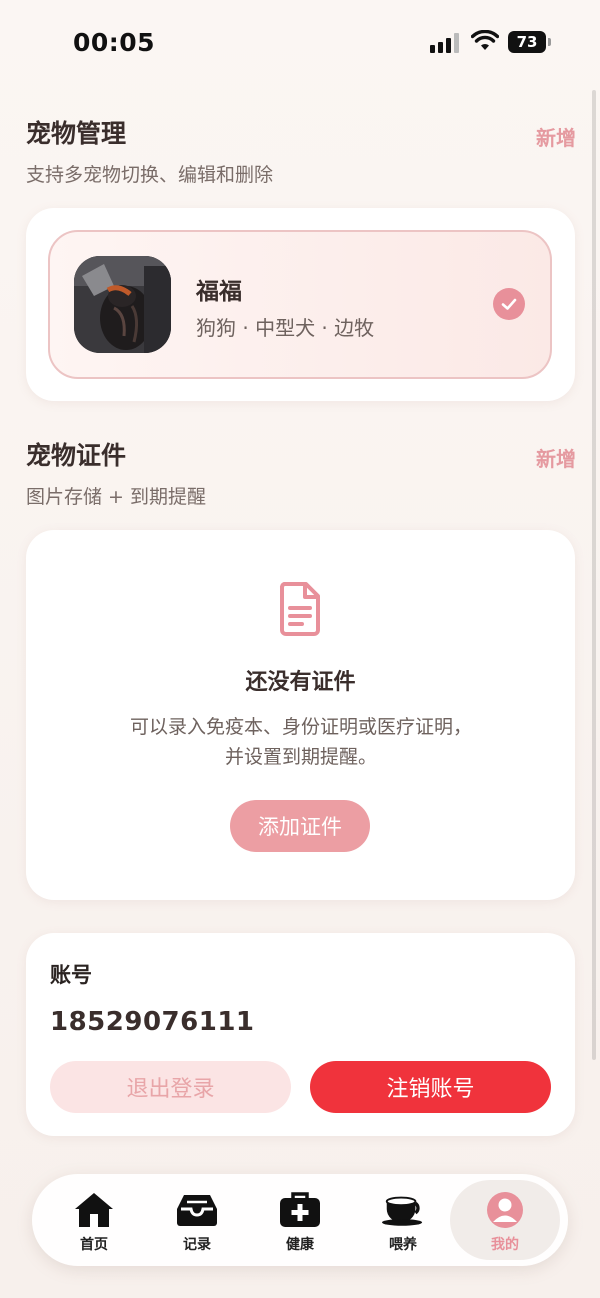 This screenshot has width=600, height=1298. What do you see at coordinates (430, 1087) in the screenshot?
I see `delete-account-button: 注销账号` at bounding box center [430, 1087].